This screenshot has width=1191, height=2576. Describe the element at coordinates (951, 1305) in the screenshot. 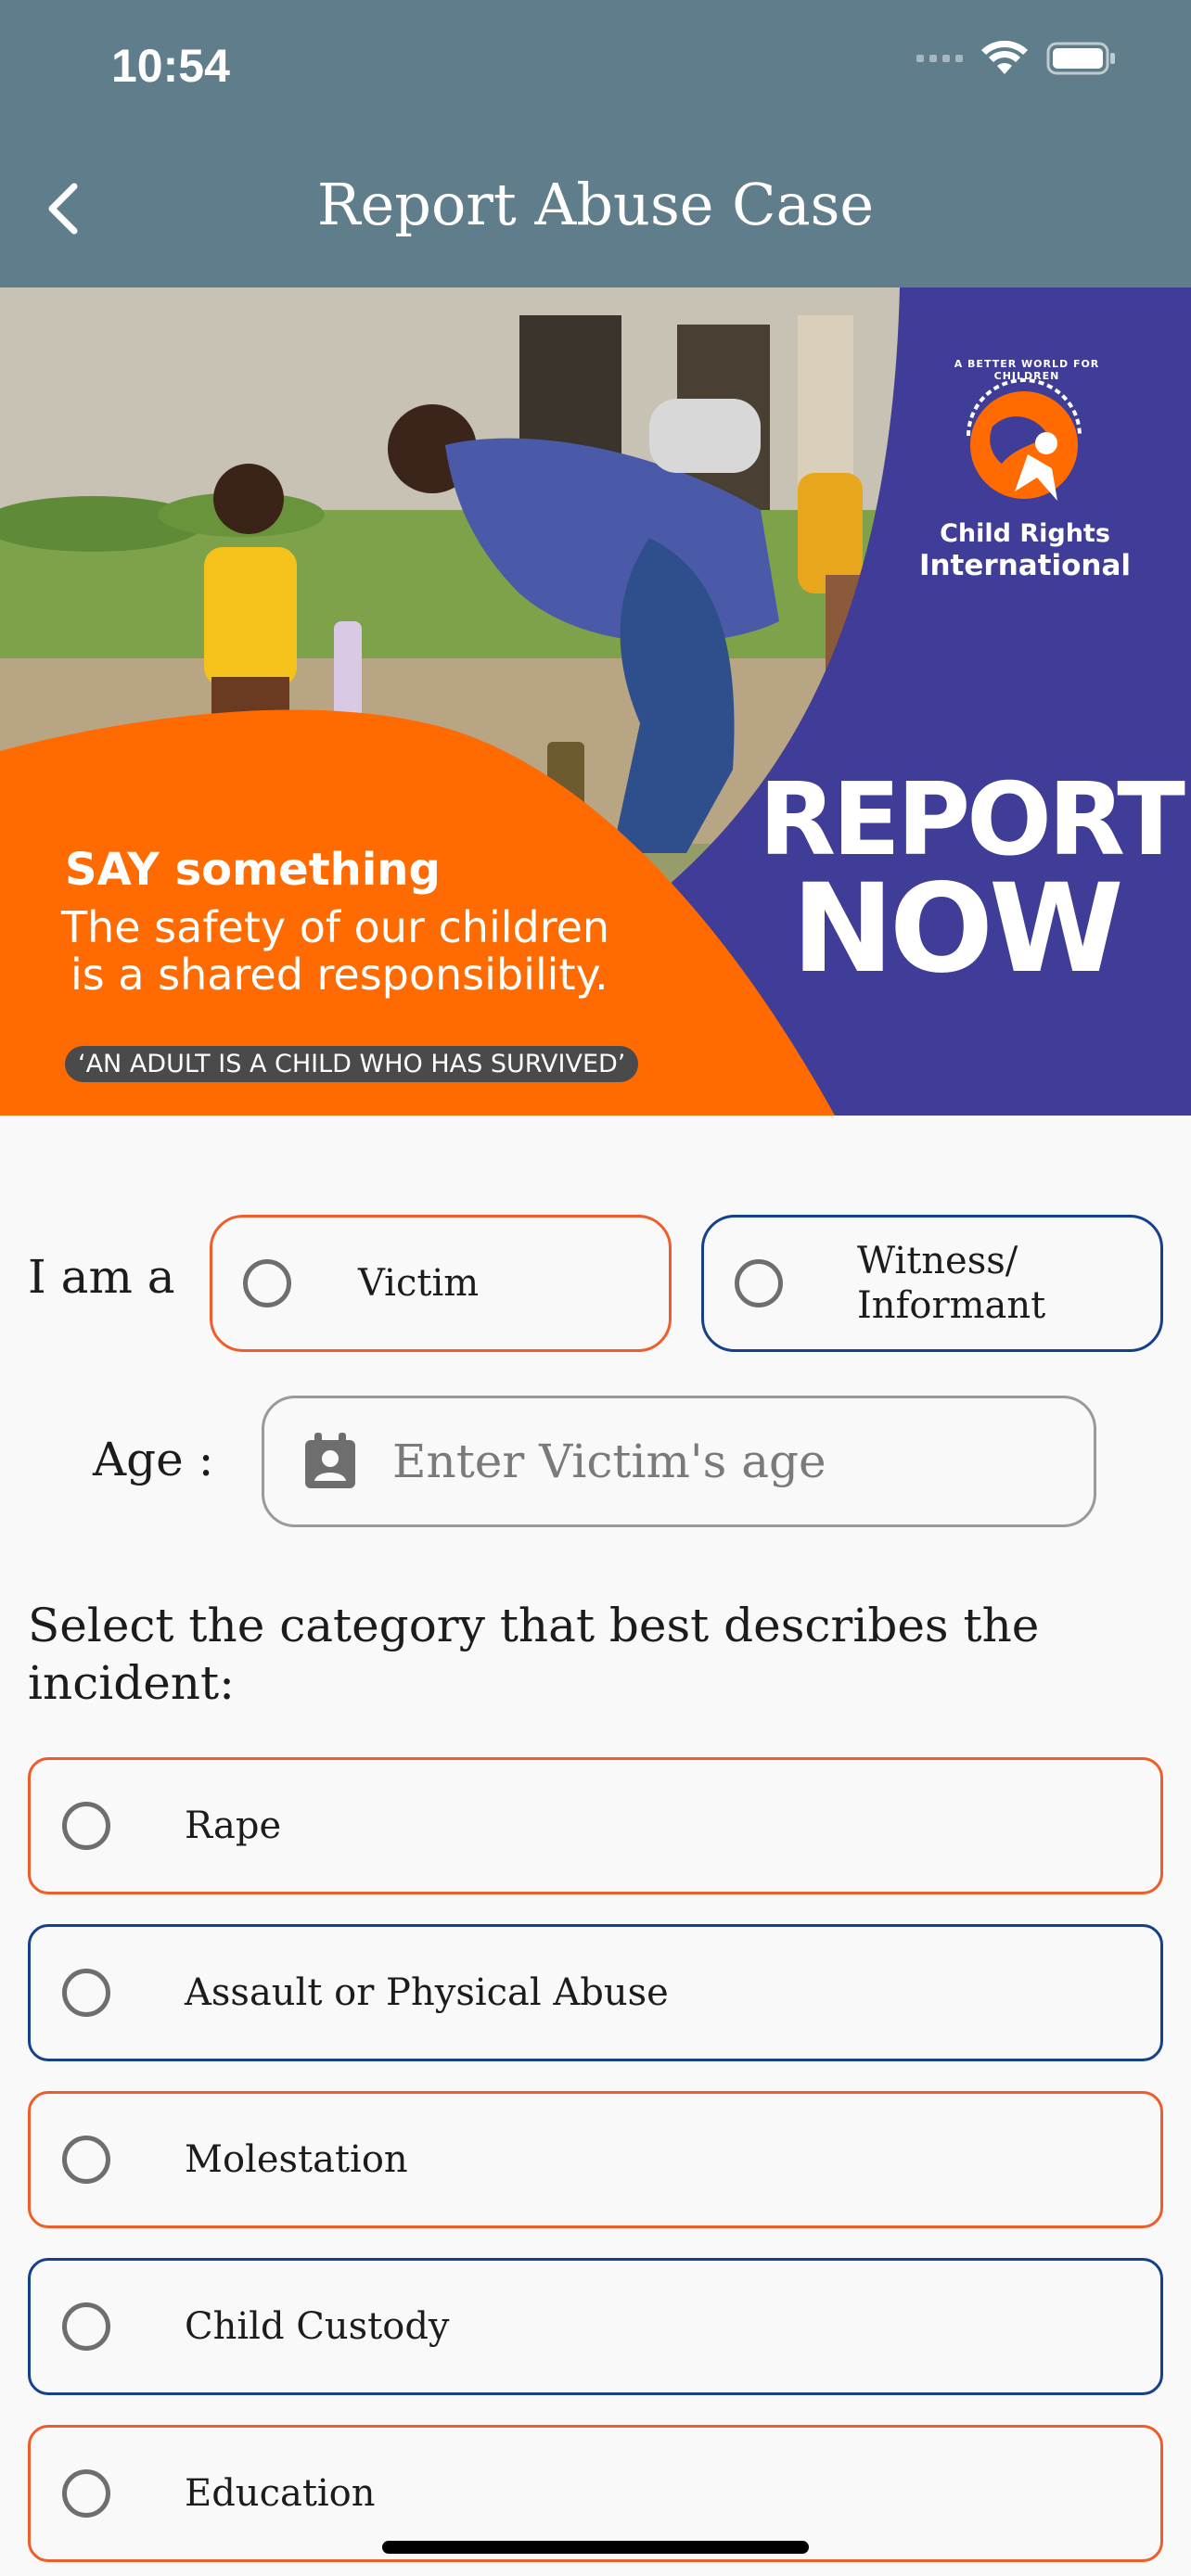

I see `role-label-witness-line2: Informant` at that location.